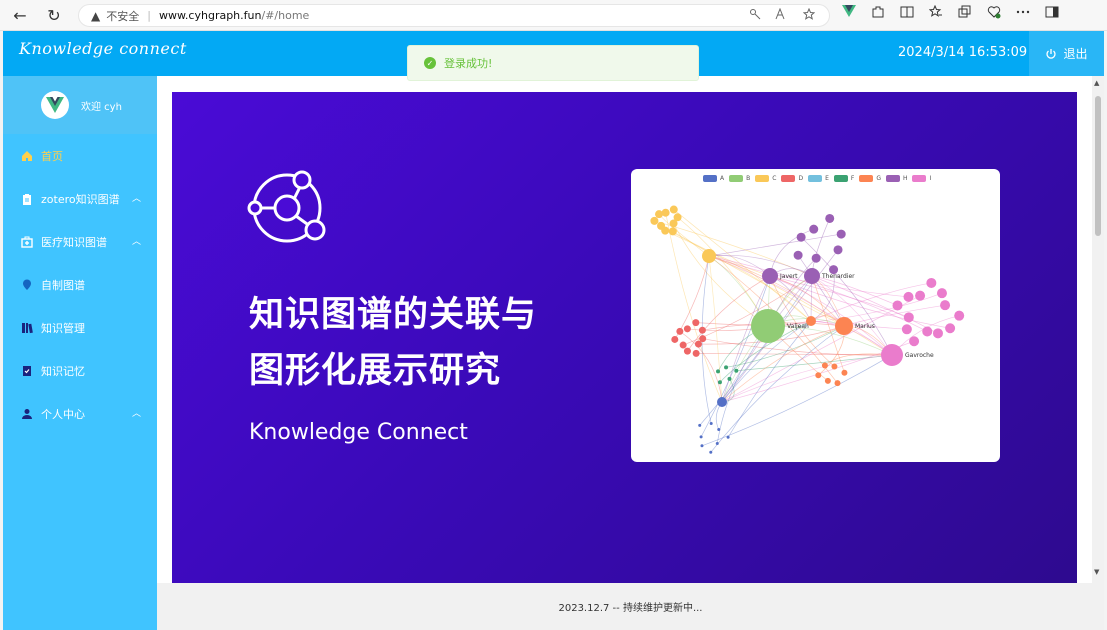  What do you see at coordinates (870, 178) in the screenshot?
I see `legend-item: G` at bounding box center [870, 178].